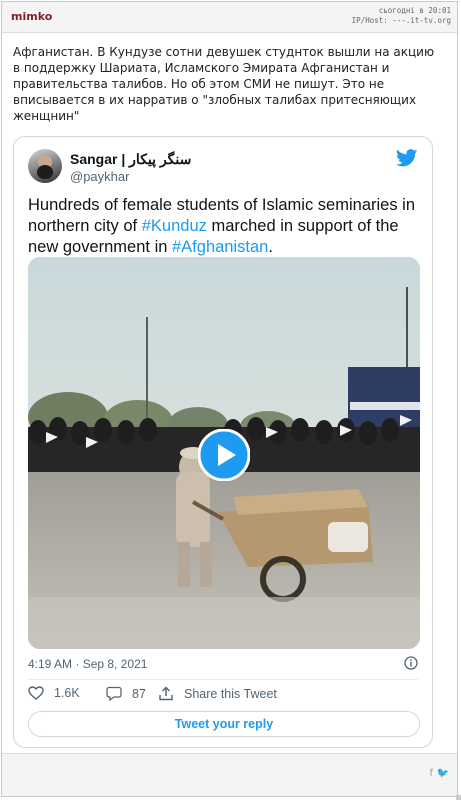 The height and width of the screenshot is (800, 461). What do you see at coordinates (443, 773) in the screenshot?
I see `twitter-icon: 🐦` at bounding box center [443, 773].